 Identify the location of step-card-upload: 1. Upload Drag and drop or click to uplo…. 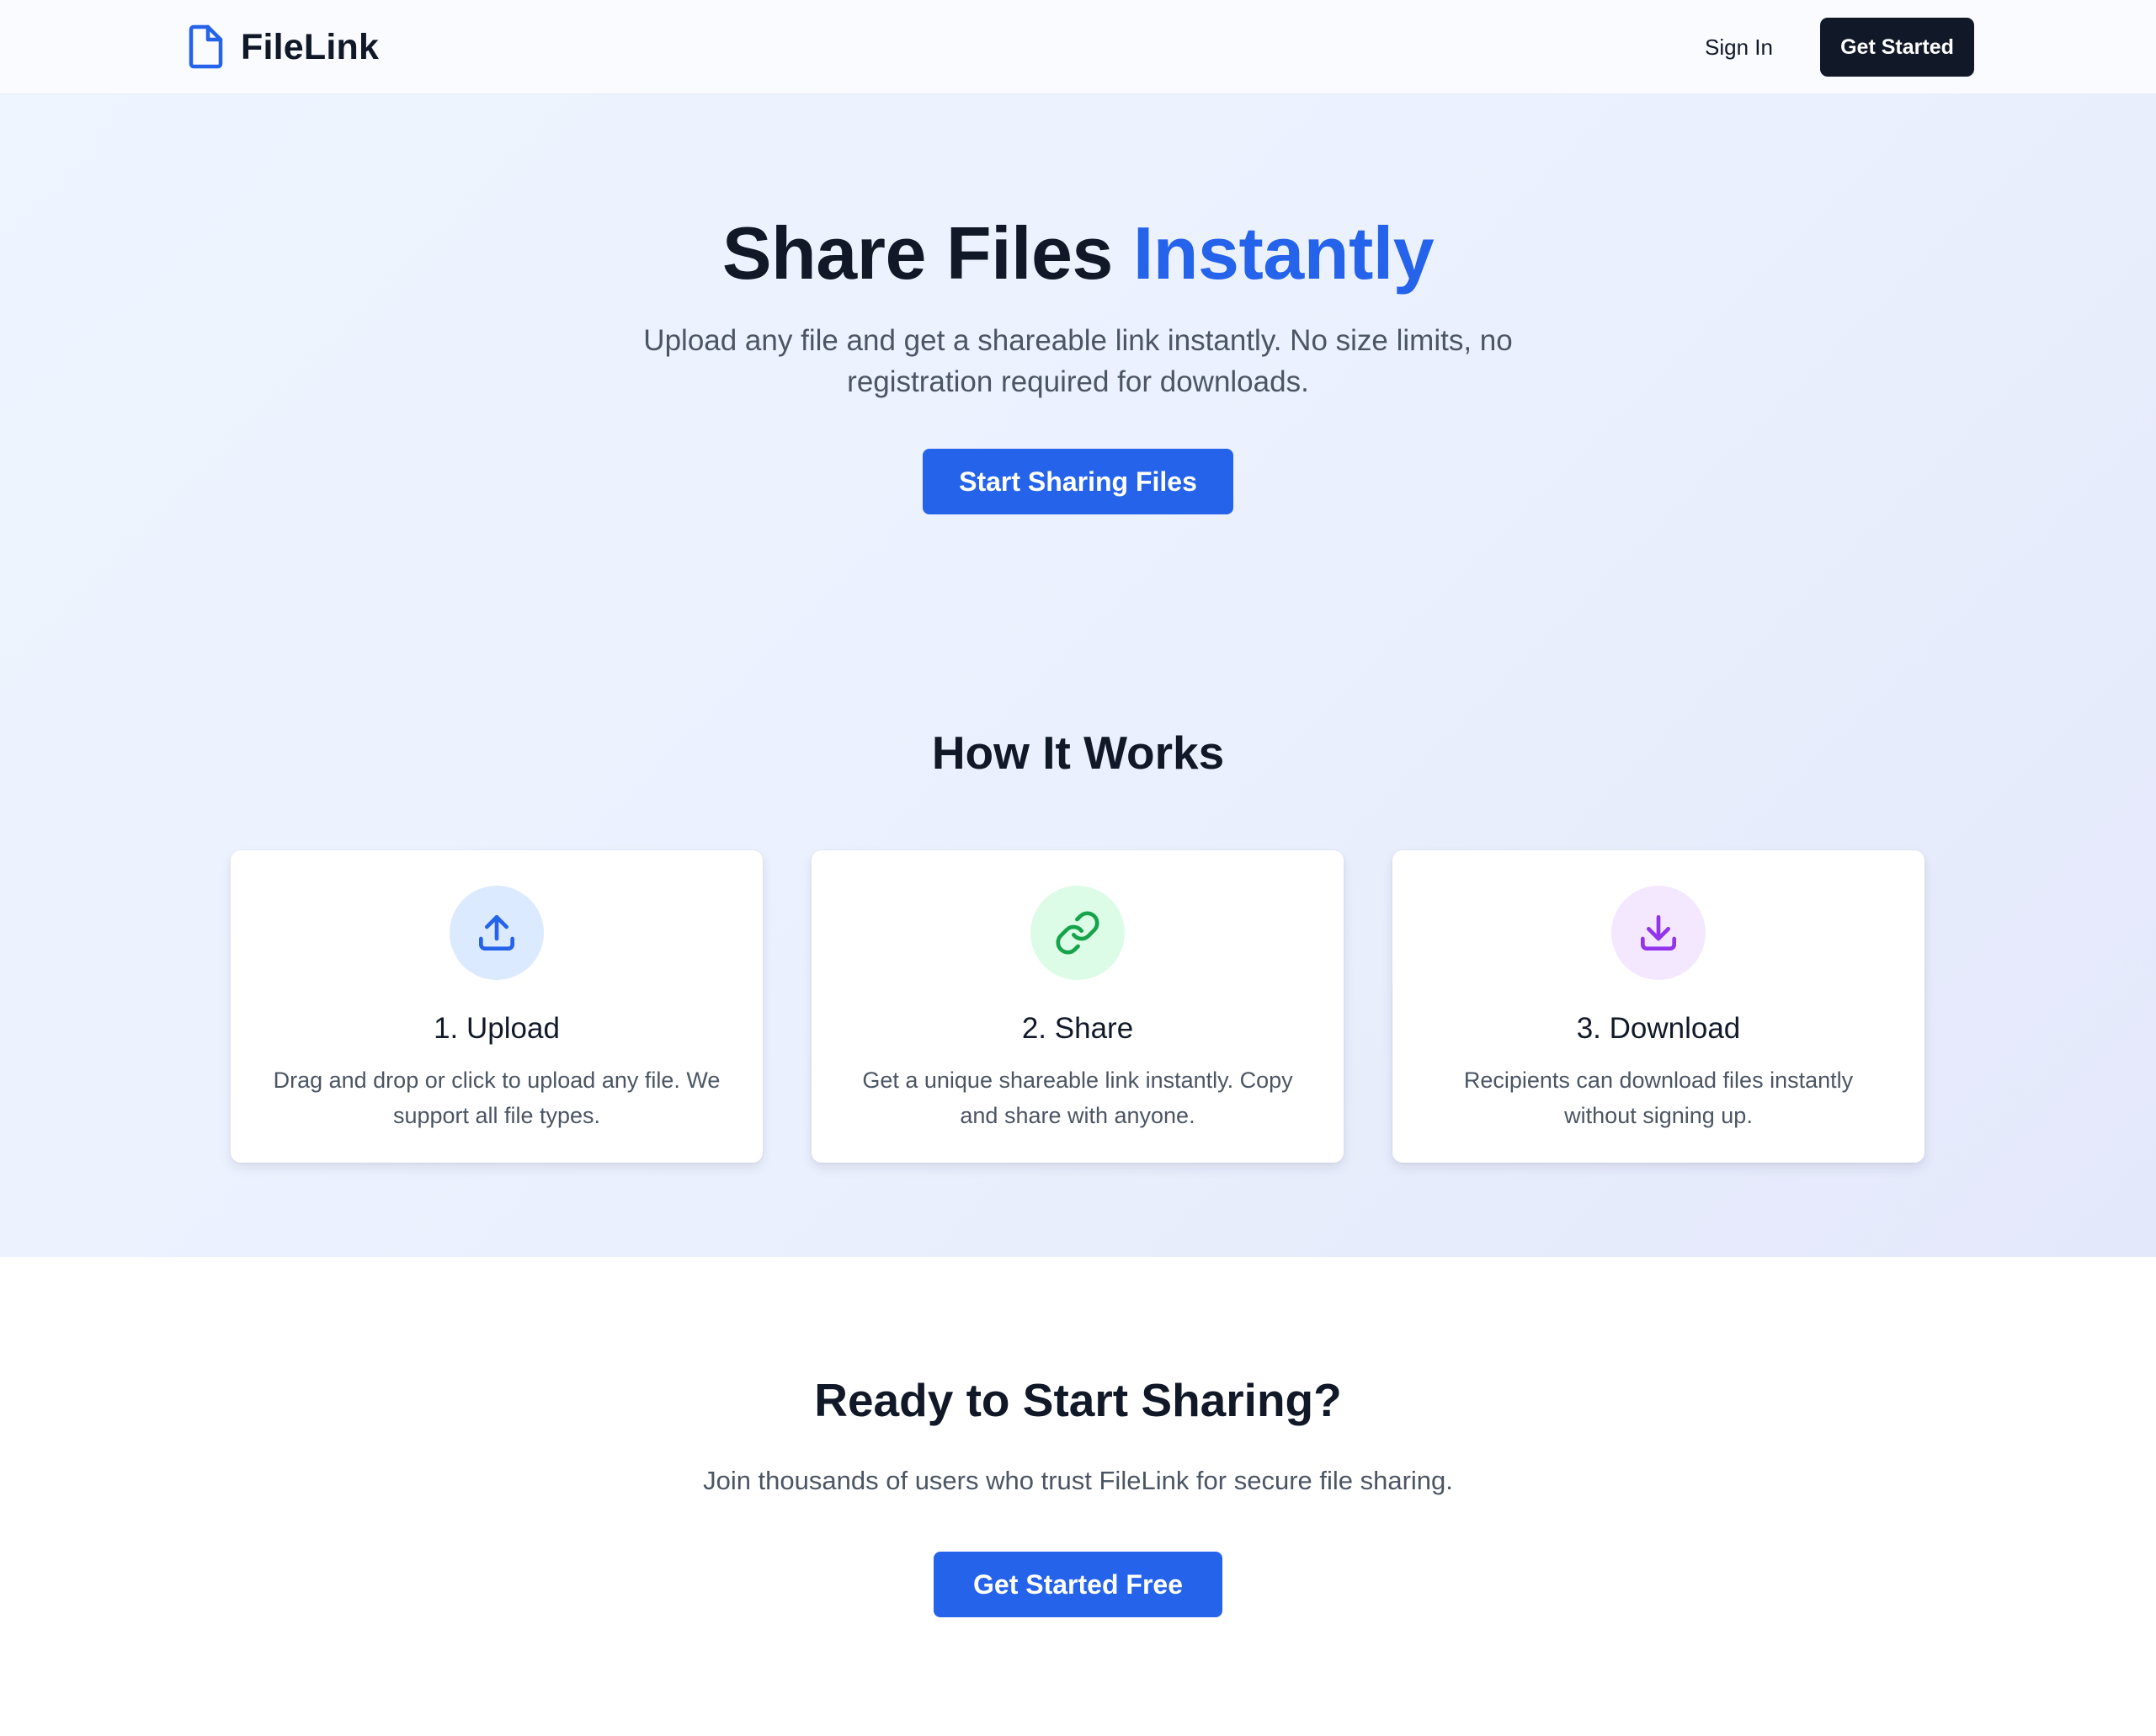
(497, 1006).